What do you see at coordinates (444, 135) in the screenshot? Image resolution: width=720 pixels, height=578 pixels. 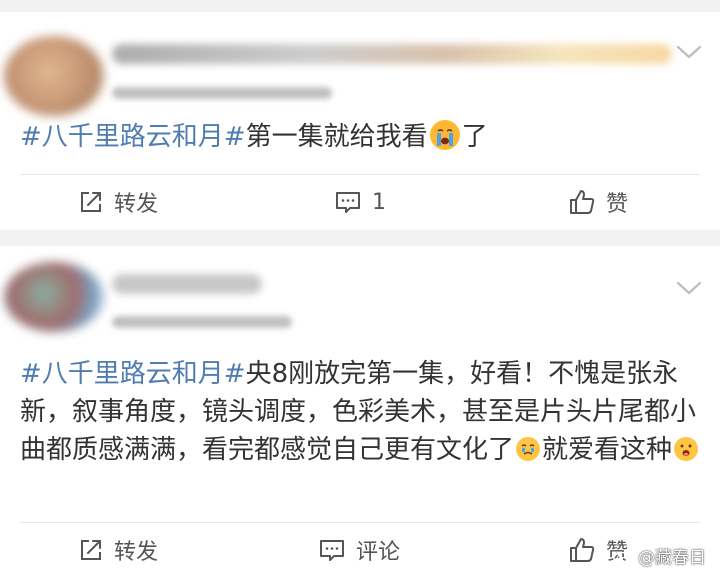 I see `crying-face-icon` at bounding box center [444, 135].